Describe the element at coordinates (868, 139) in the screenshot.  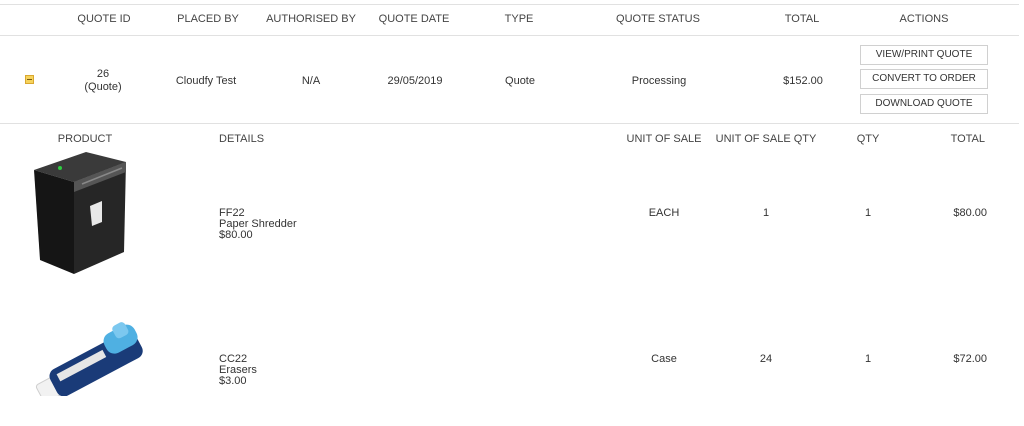
I see `header-qty: QTY` at that location.